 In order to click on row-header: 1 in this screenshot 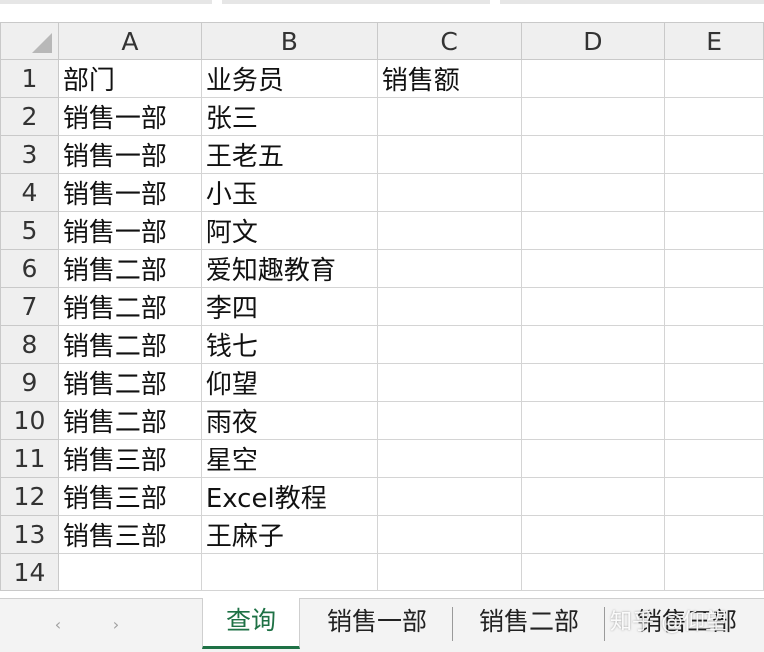, I will do `click(29, 78)`.